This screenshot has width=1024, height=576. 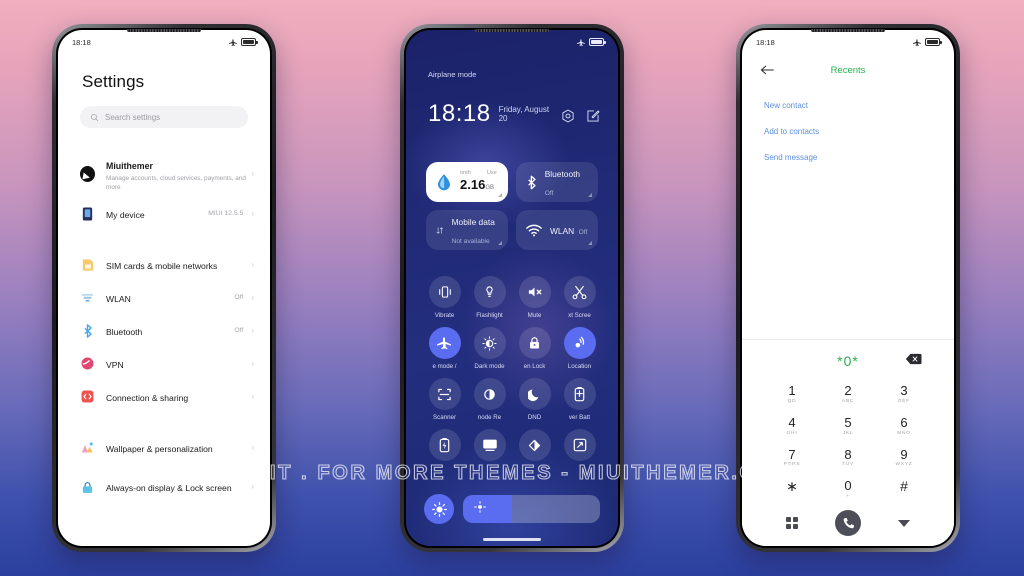 I want to click on sidebar-item-connection-sharing: Connection & sharing ›, so click(x=164, y=396).